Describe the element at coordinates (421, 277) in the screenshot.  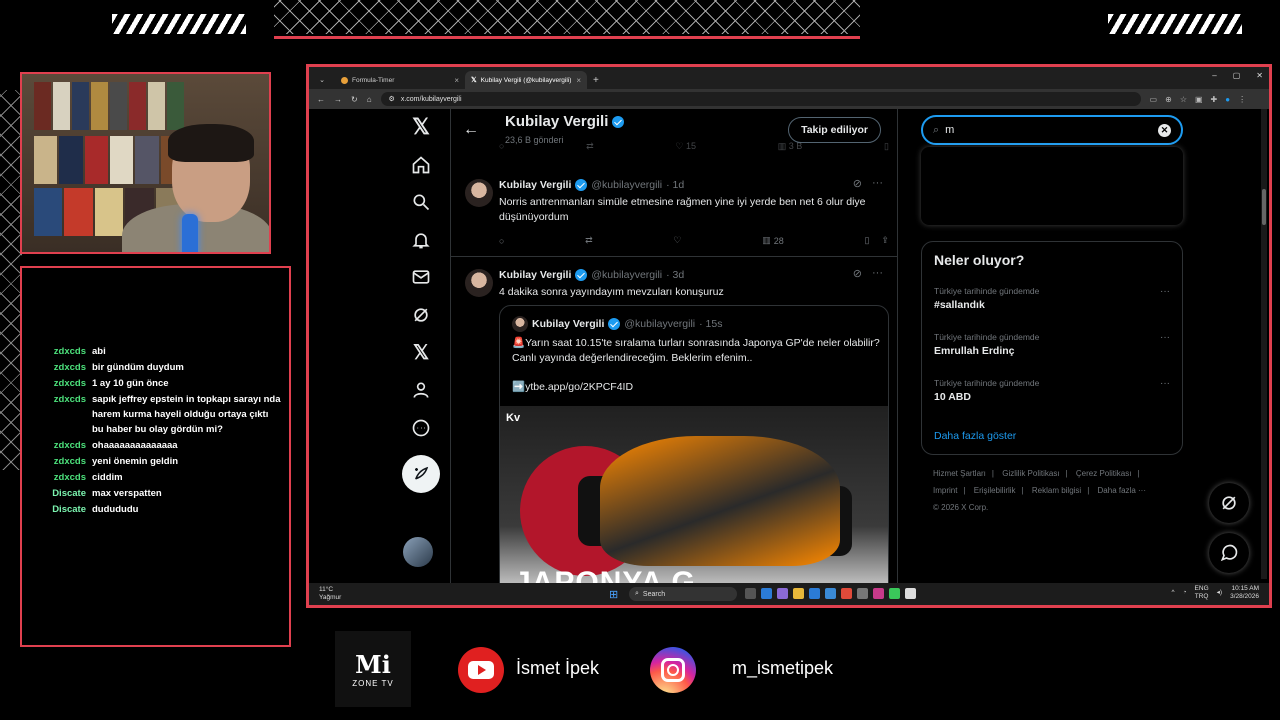
I see `messages-mail-icon` at that location.